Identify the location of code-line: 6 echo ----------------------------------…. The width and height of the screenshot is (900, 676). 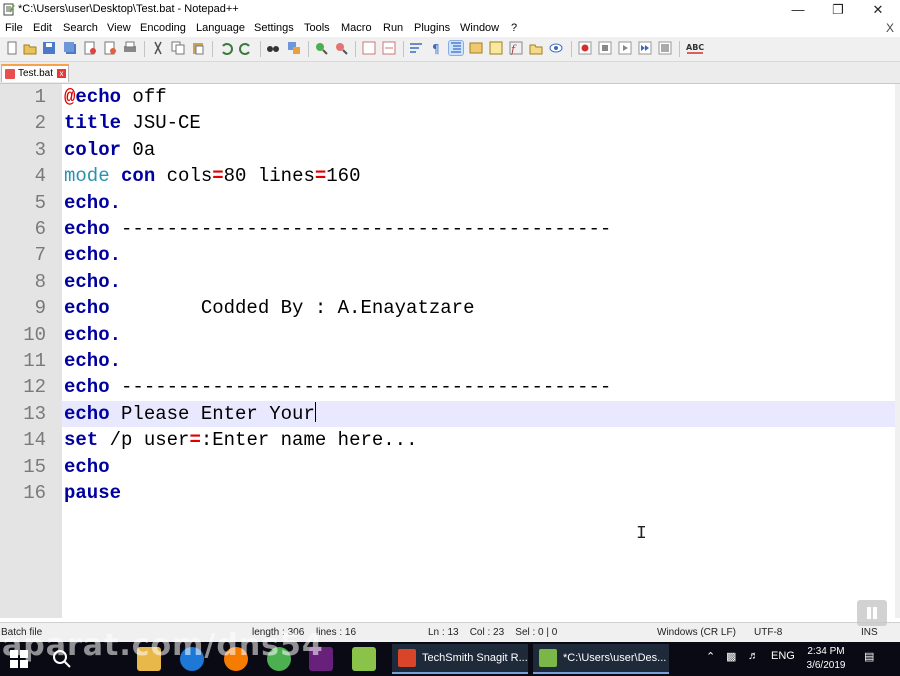
(450, 229).